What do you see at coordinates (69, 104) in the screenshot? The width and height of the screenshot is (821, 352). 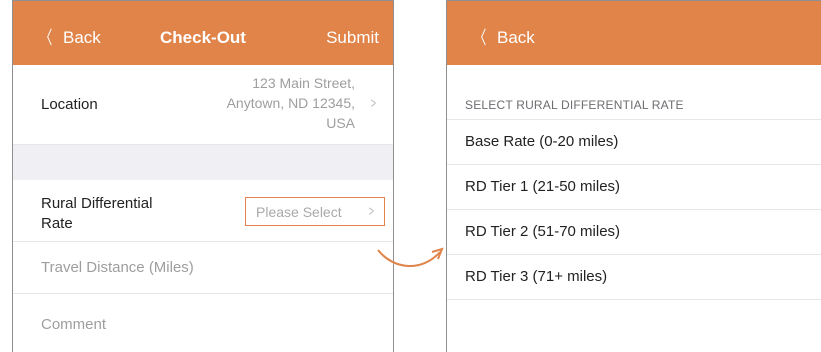 I see `location-label: Location` at bounding box center [69, 104].